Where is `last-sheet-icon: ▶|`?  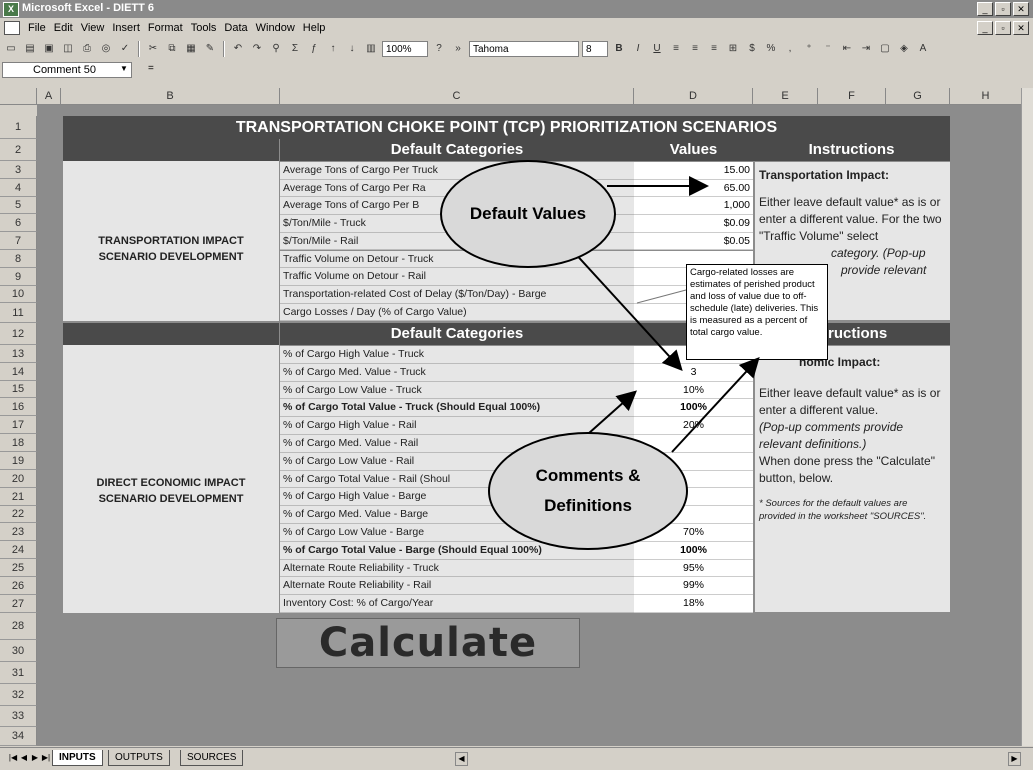 last-sheet-icon: ▶| is located at coordinates (46, 758).